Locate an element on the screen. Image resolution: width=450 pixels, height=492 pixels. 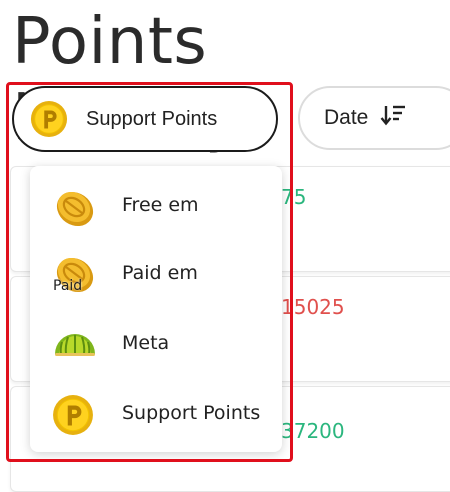
sort-date-button: Date is located at coordinates (374, 118).